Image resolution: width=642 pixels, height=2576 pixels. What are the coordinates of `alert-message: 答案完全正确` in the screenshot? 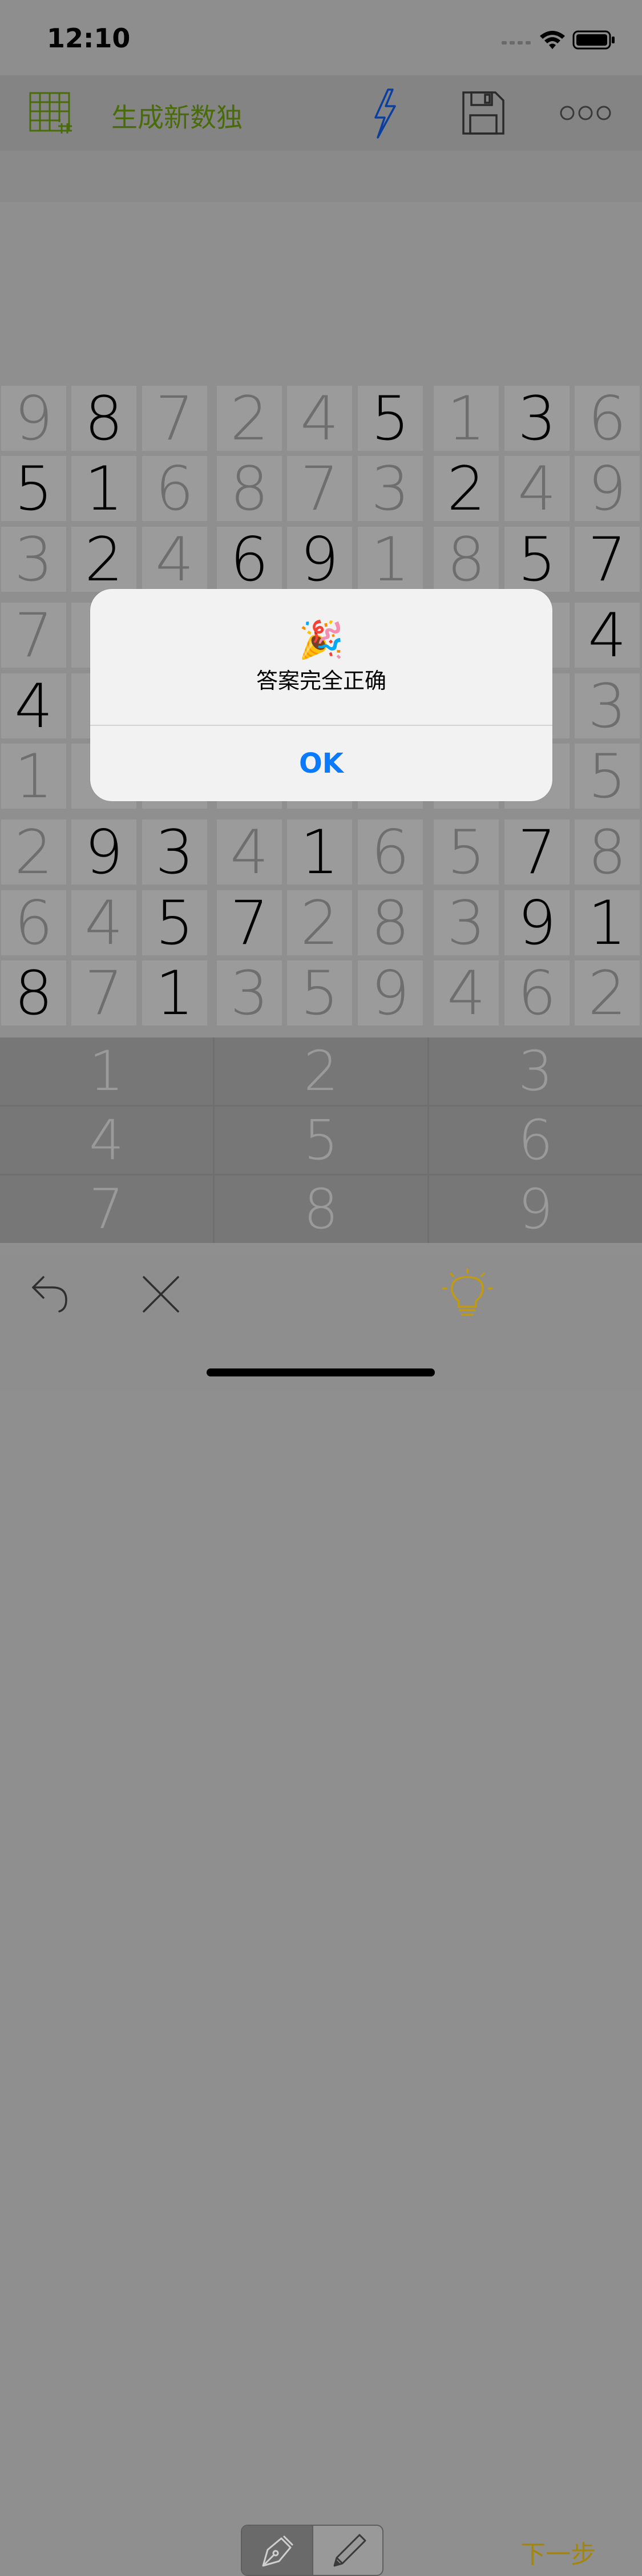 It's located at (321, 680).